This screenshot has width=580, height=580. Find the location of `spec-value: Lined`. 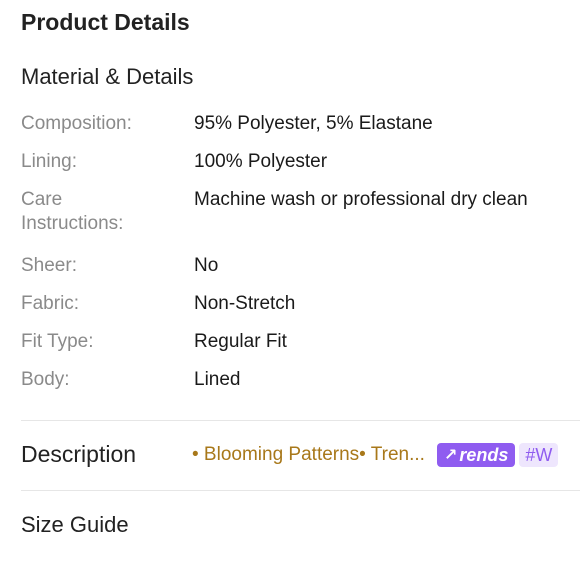

spec-value: Lined is located at coordinates (217, 379).